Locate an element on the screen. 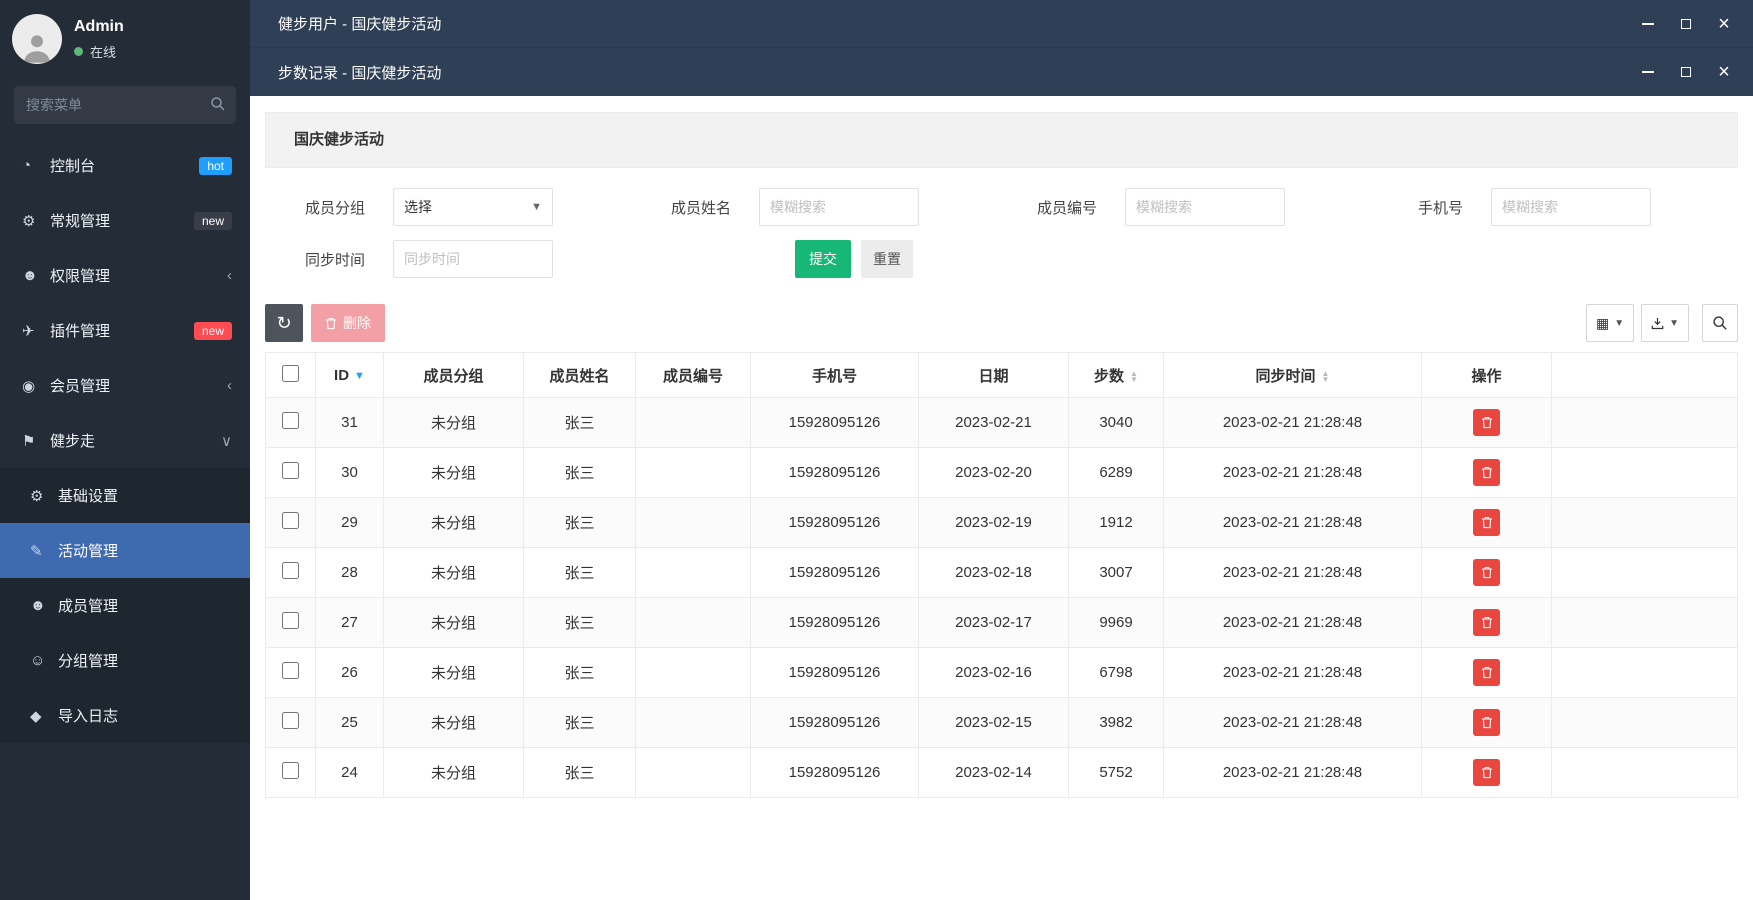 Image resolution: width=1753 pixels, height=900 pixels. member-name-label: 成员姓名 is located at coordinates (700, 208).